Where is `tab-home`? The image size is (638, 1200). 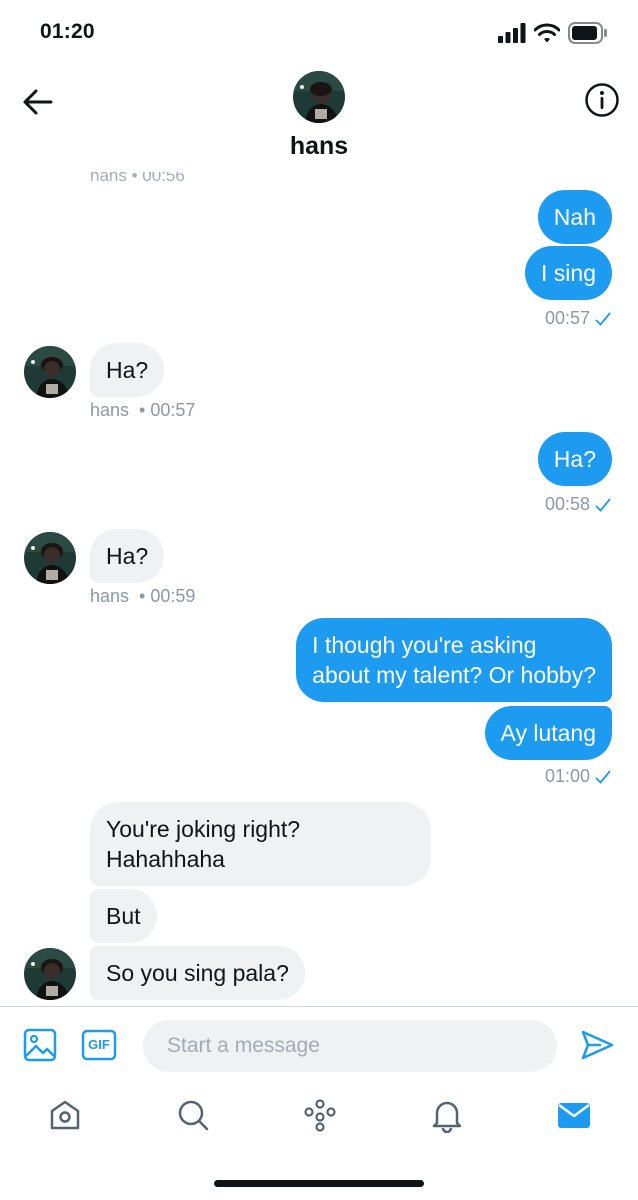
tab-home is located at coordinates (65, 1115).